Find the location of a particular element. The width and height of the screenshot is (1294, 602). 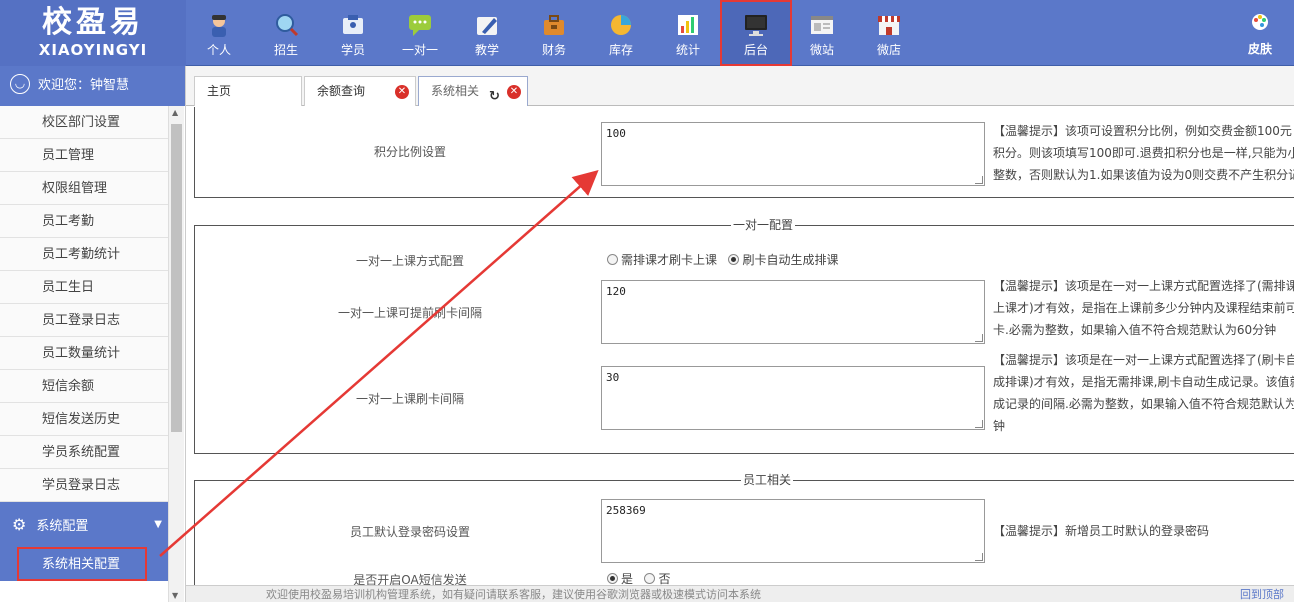

sidebar-item: 员工登录日志 is located at coordinates (84, 320).